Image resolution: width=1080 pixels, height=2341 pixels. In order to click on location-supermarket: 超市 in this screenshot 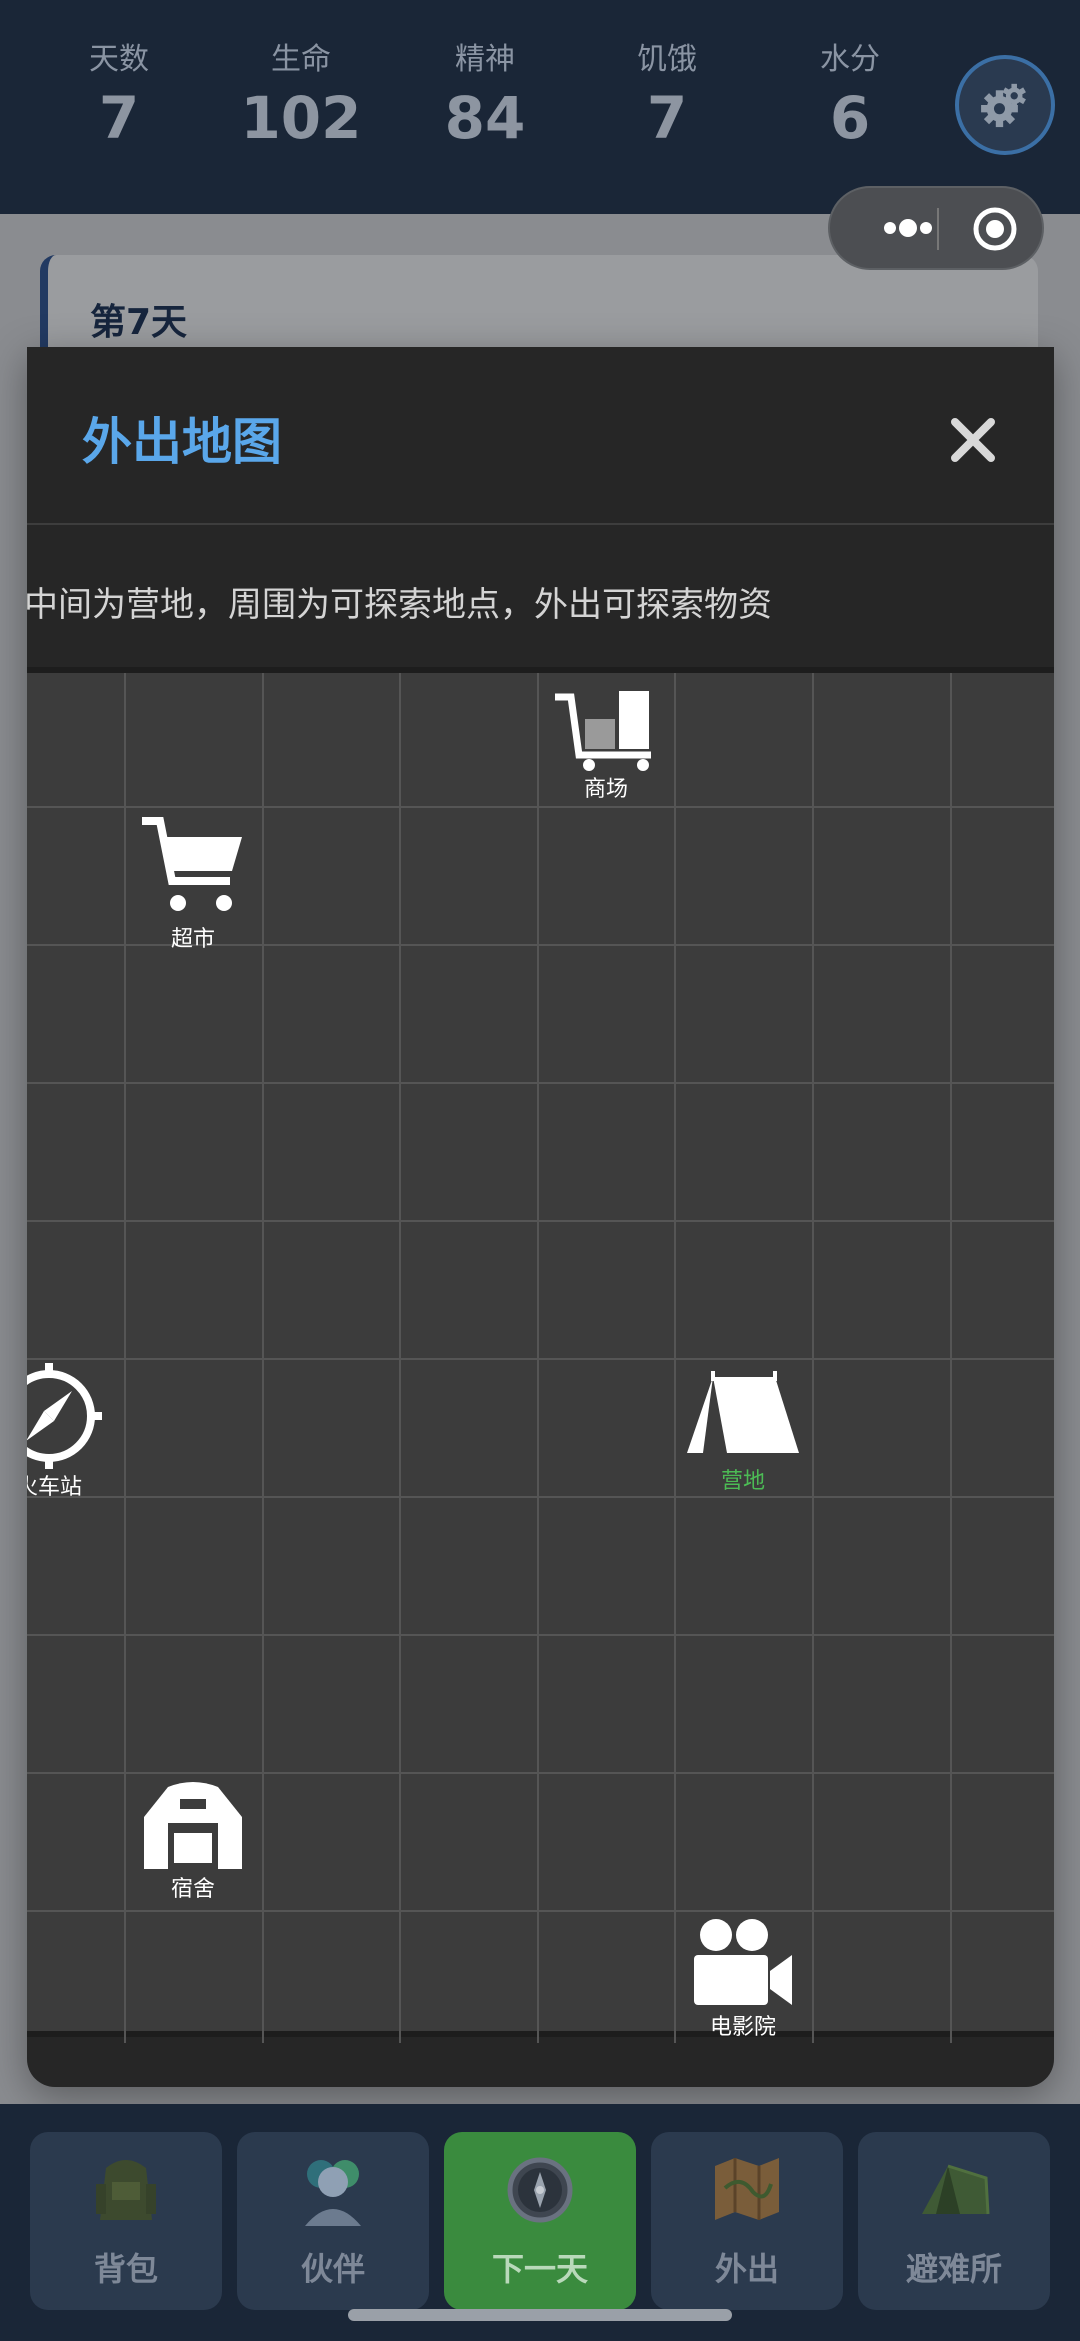, I will do `click(193, 884)`.